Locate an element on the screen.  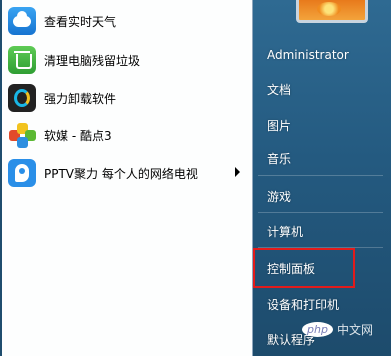
control-panel-highlight-box is located at coordinates (304, 268).